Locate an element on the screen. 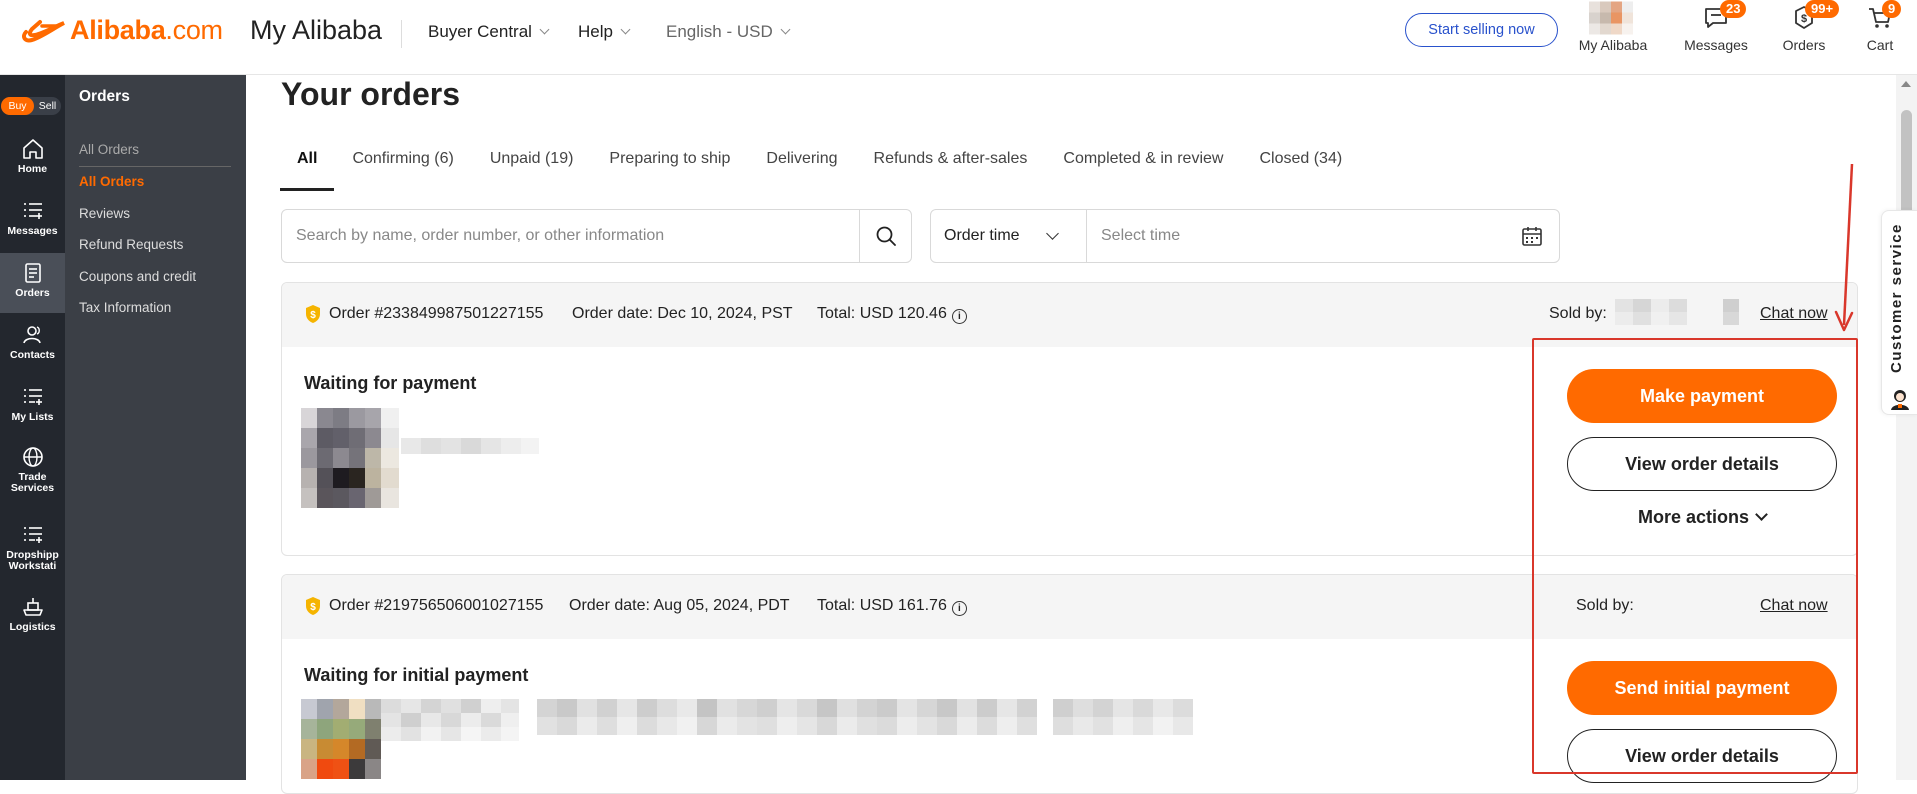 This screenshot has height=794, width=1917. order-status: Waiting for initial payment is located at coordinates (416, 675).